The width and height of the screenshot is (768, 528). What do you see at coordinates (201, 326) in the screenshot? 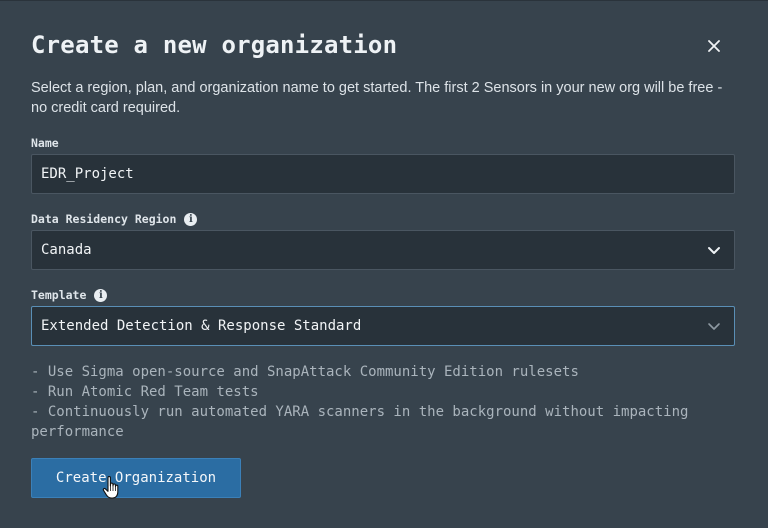
I see `template-select-value: Extended Detection & Response Standard` at bounding box center [201, 326].